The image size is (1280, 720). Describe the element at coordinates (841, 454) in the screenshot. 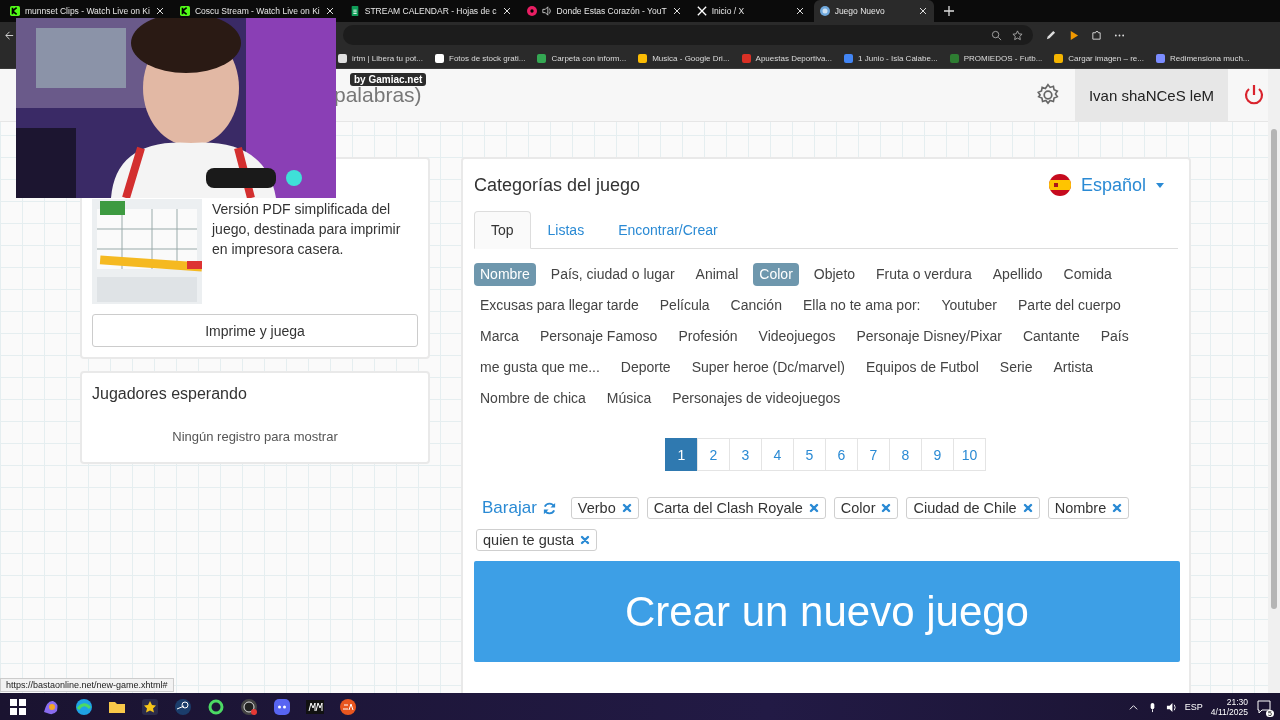

I see `page-button: 6` at that location.